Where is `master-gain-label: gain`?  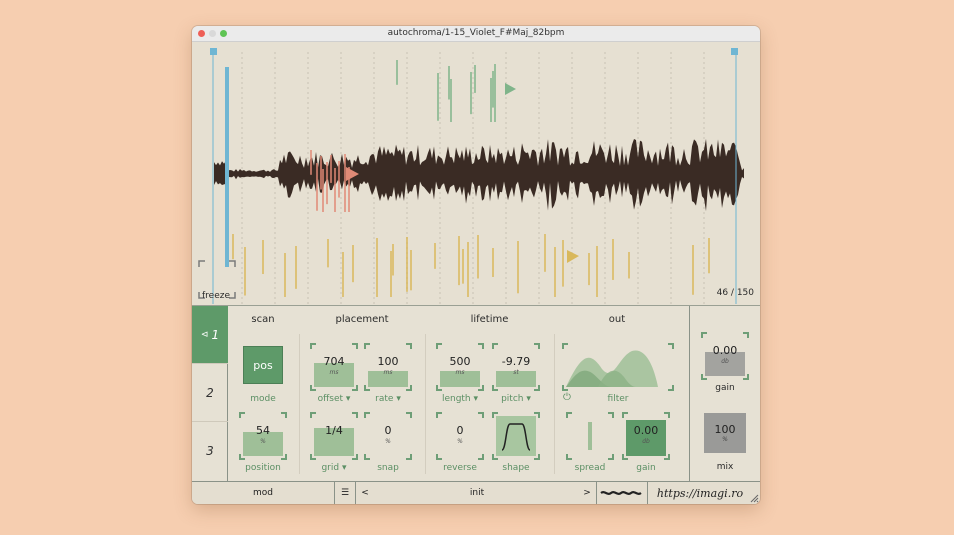
master-gain-label: gain is located at coordinates (725, 388).